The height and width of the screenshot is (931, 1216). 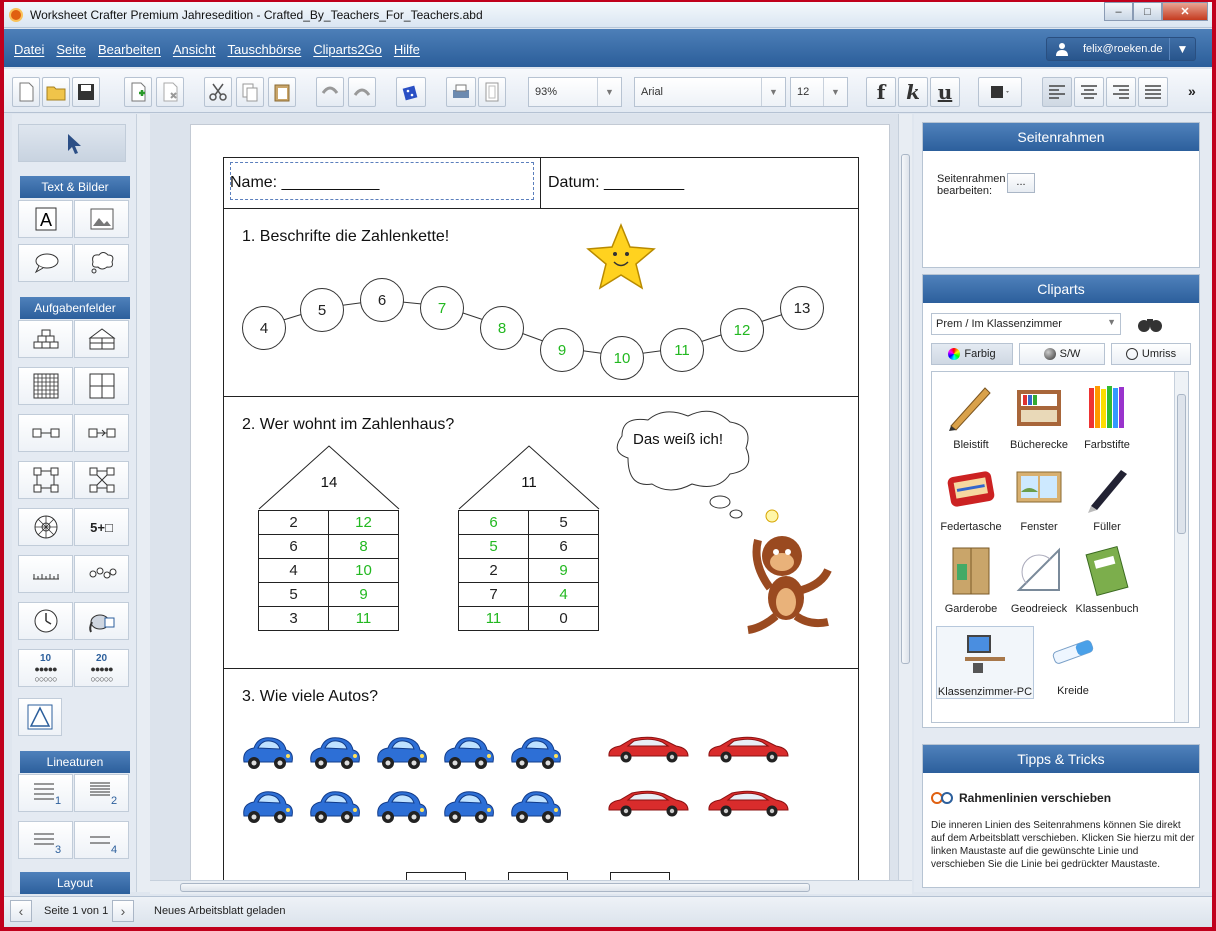 I want to click on clipart-category-select: Prem / Im Klassenzimmer ▼, so click(x=1026, y=324).